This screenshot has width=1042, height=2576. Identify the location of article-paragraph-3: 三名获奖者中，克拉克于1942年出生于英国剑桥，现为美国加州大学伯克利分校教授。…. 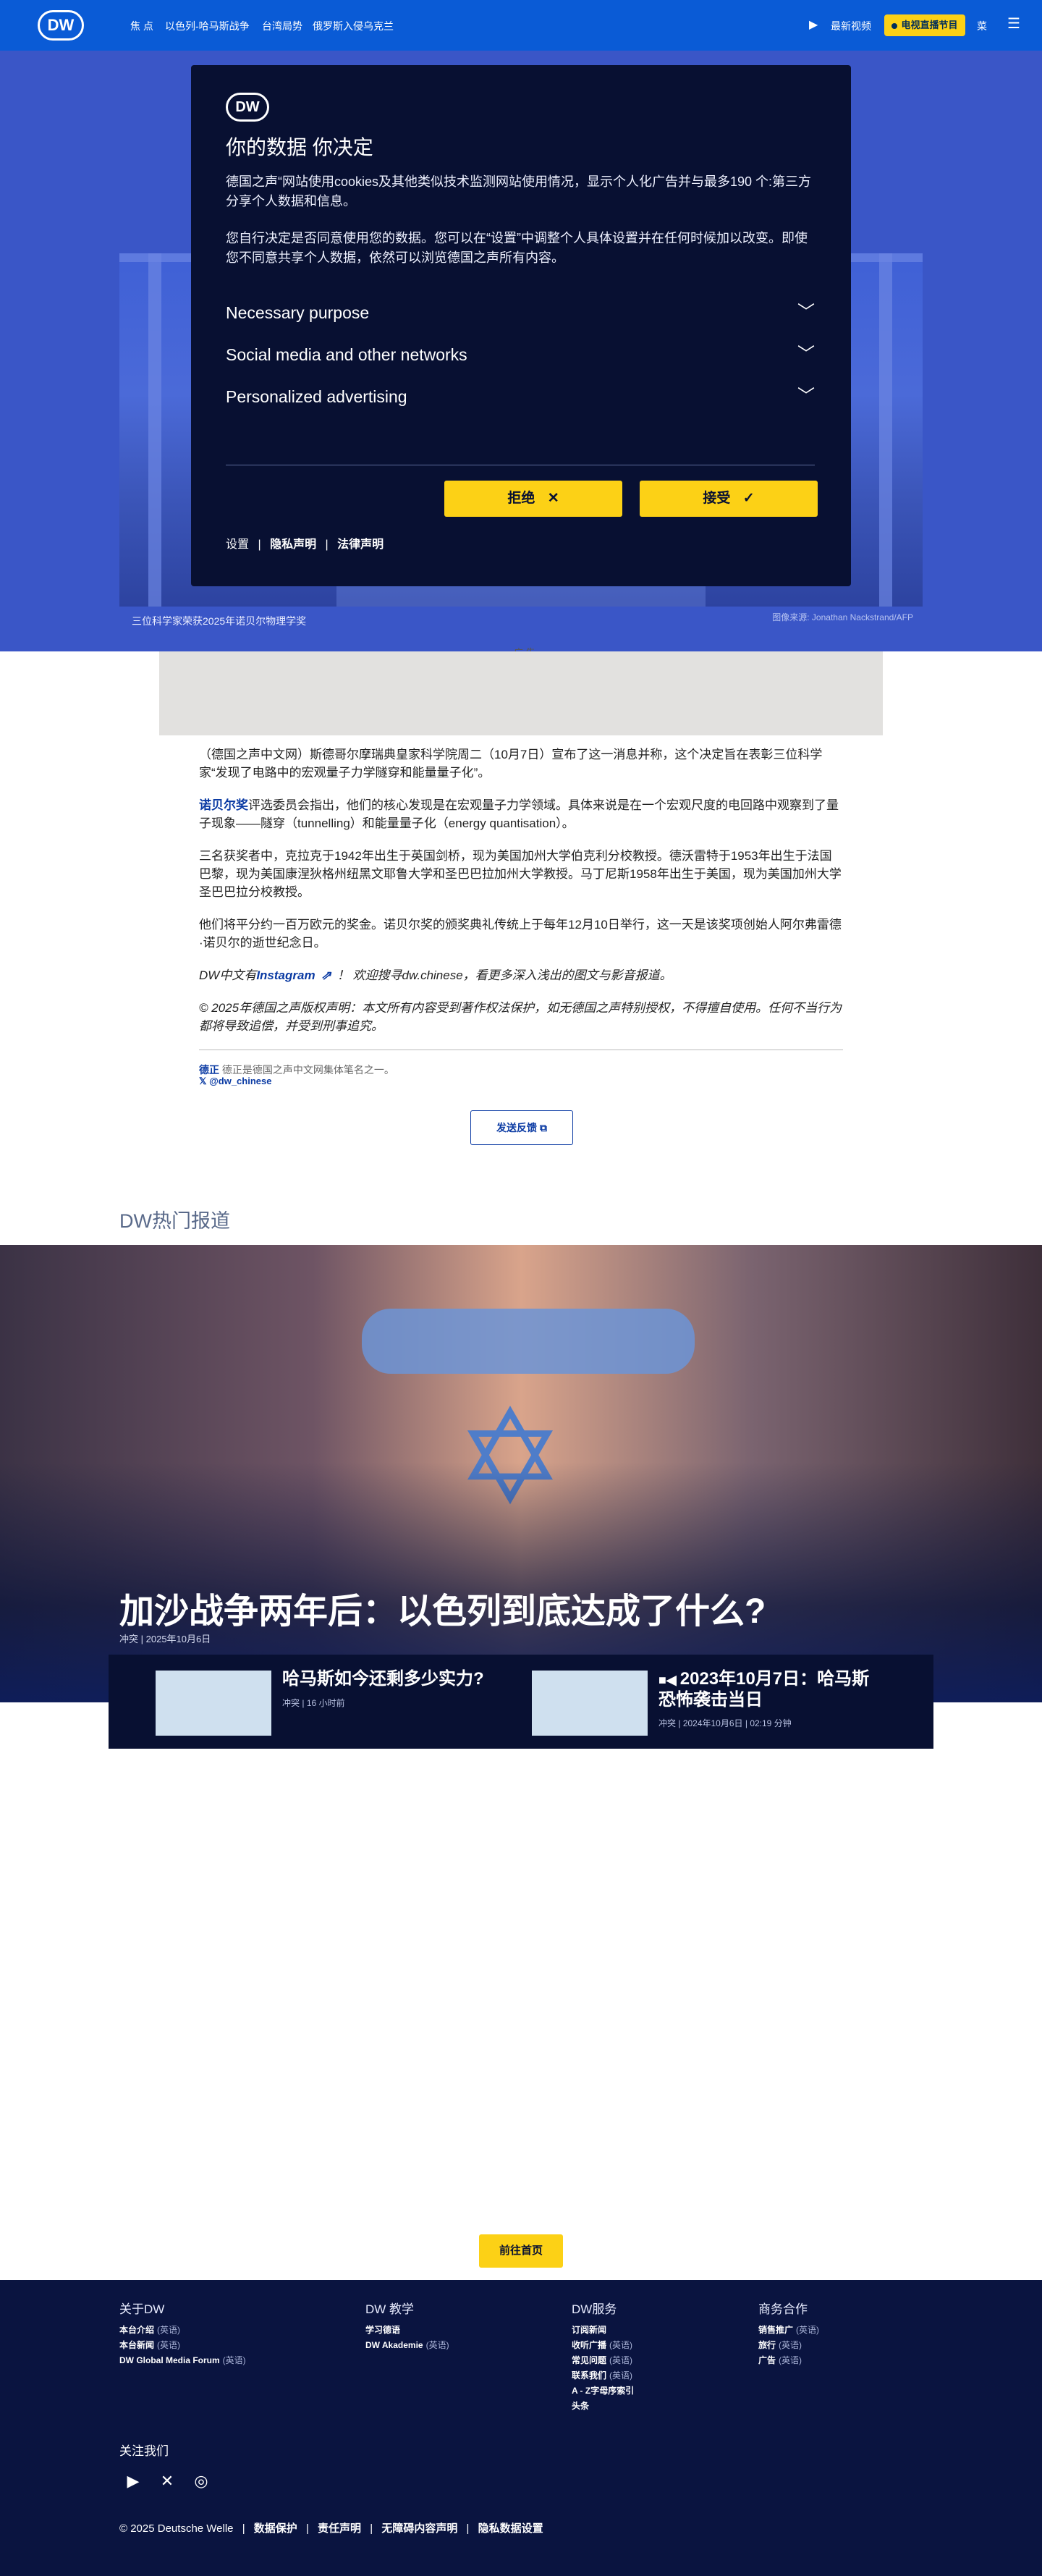
(520, 874).